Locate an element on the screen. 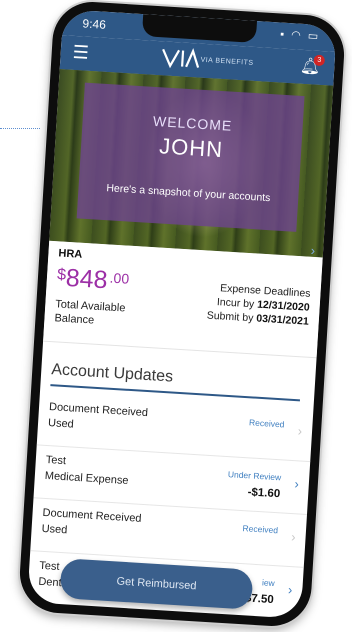 This screenshot has height=632, width=352. item-subtitle: Medical Expense is located at coordinates (86, 478).